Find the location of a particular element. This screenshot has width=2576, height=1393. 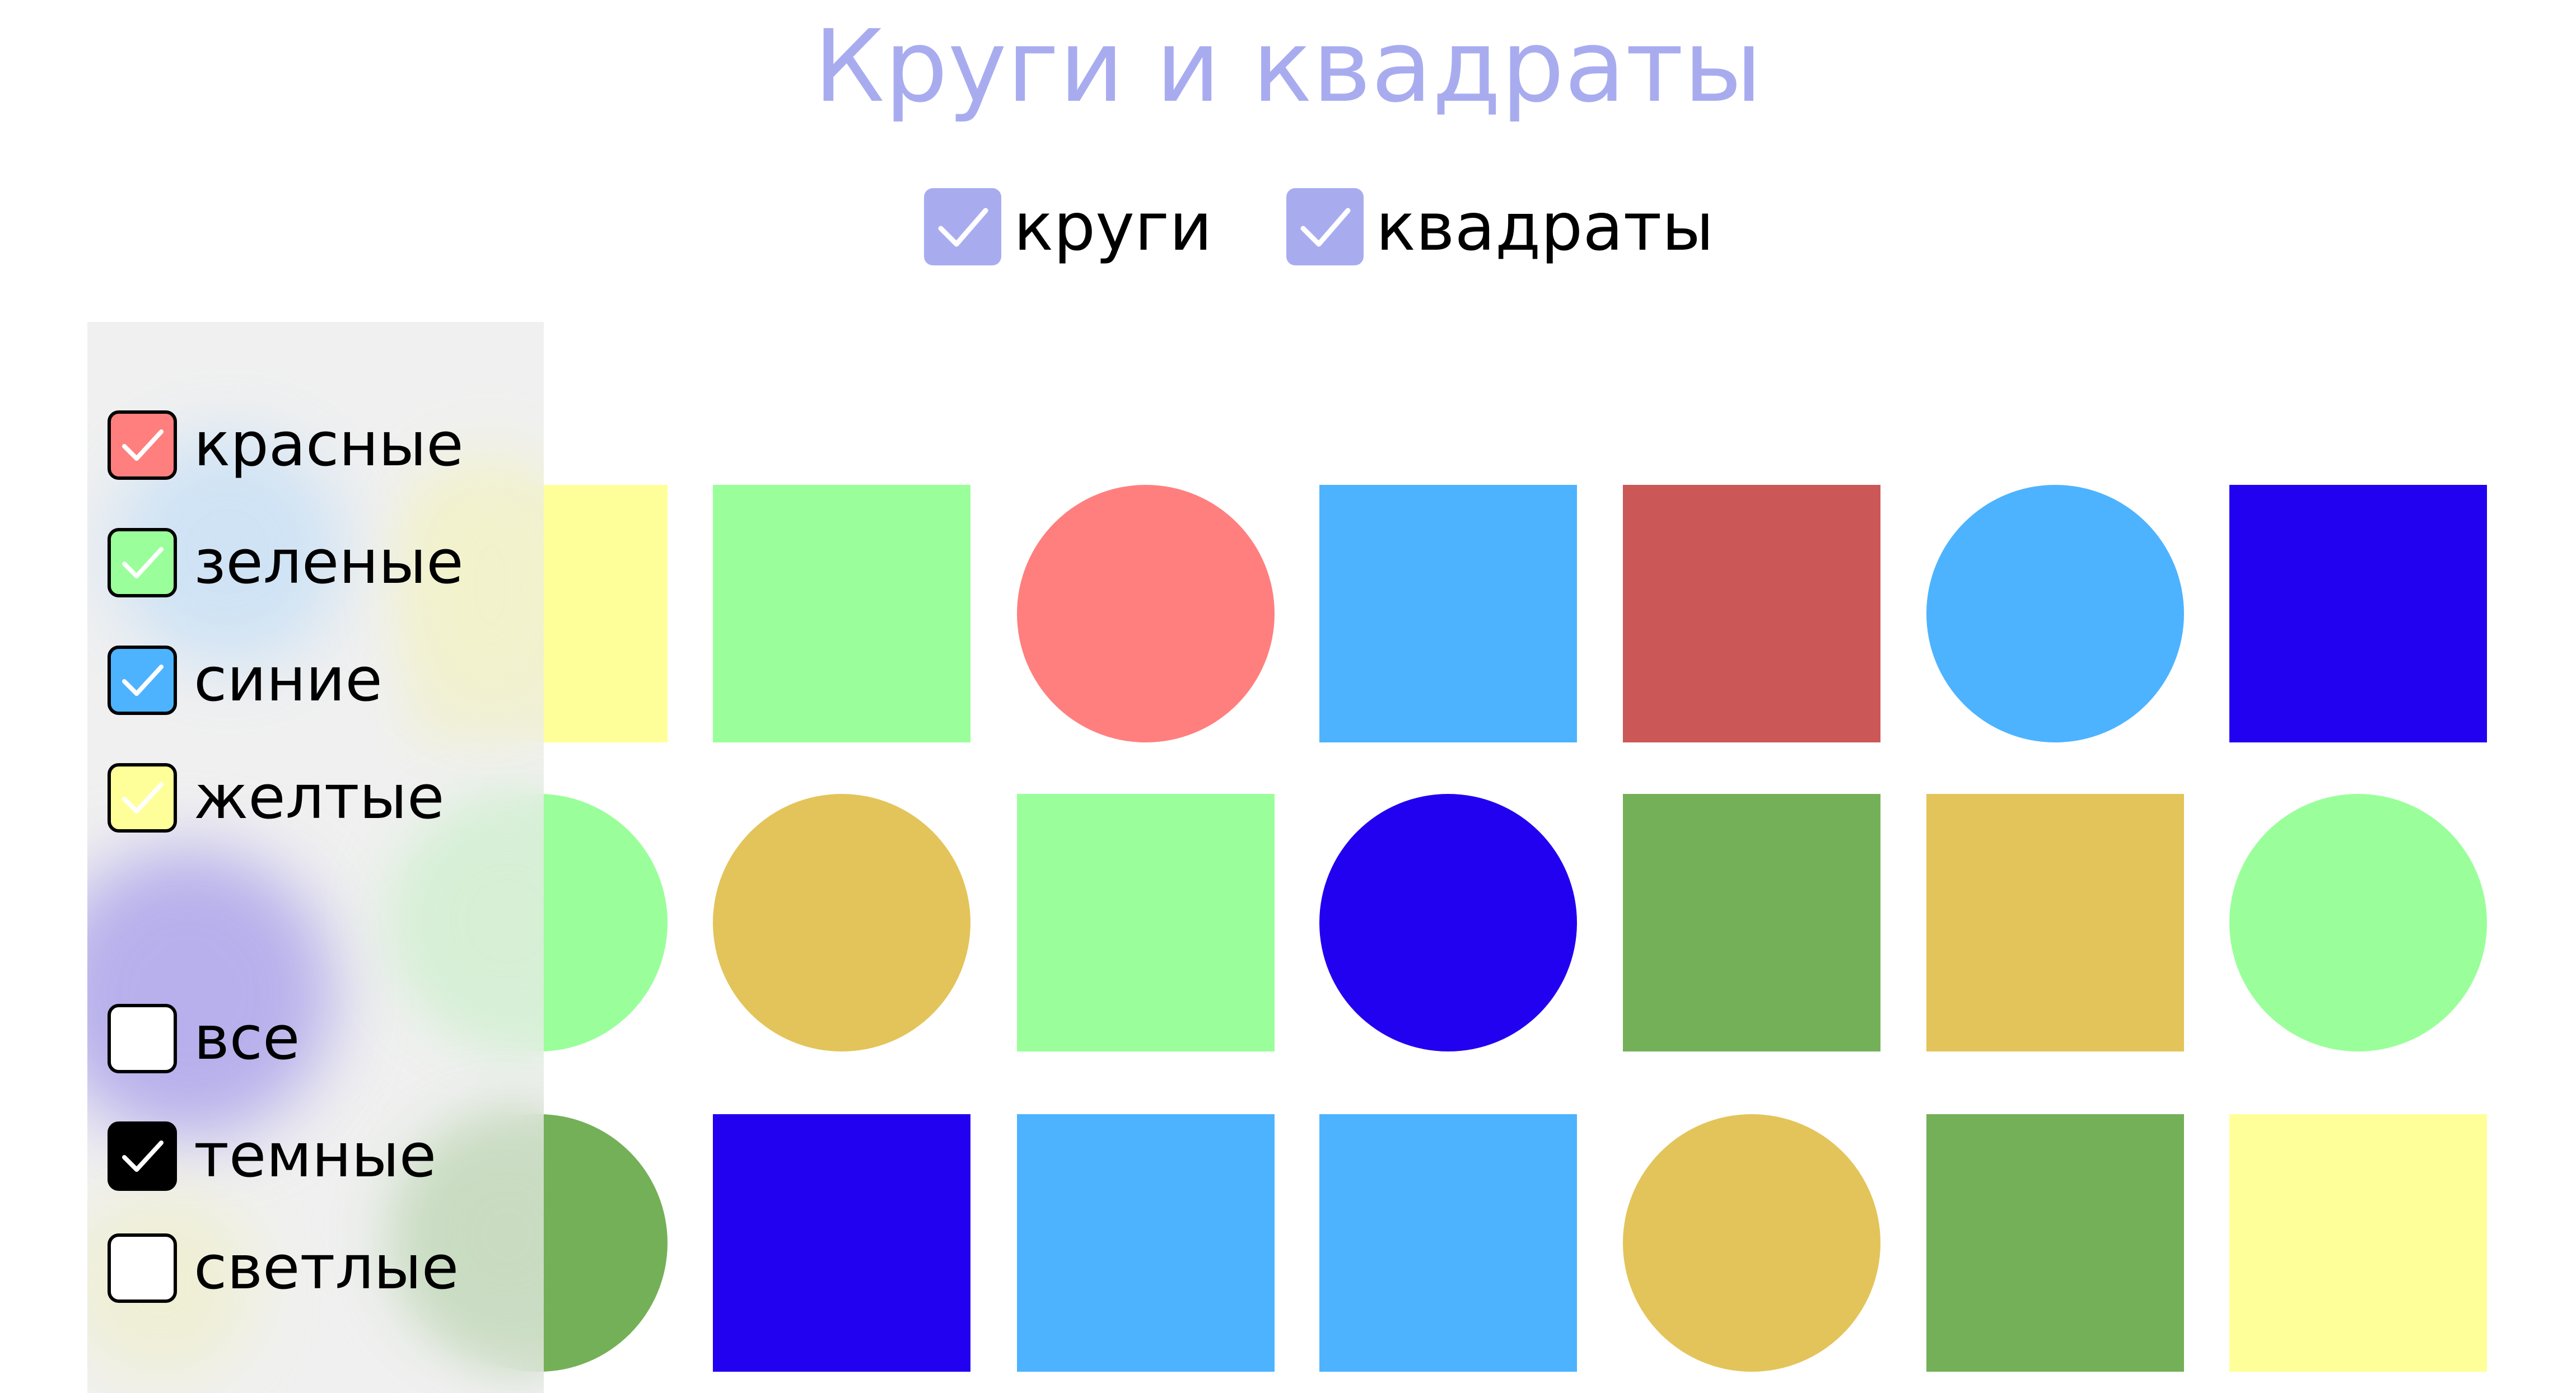

all-checkbox is located at coordinates (143, 1038).